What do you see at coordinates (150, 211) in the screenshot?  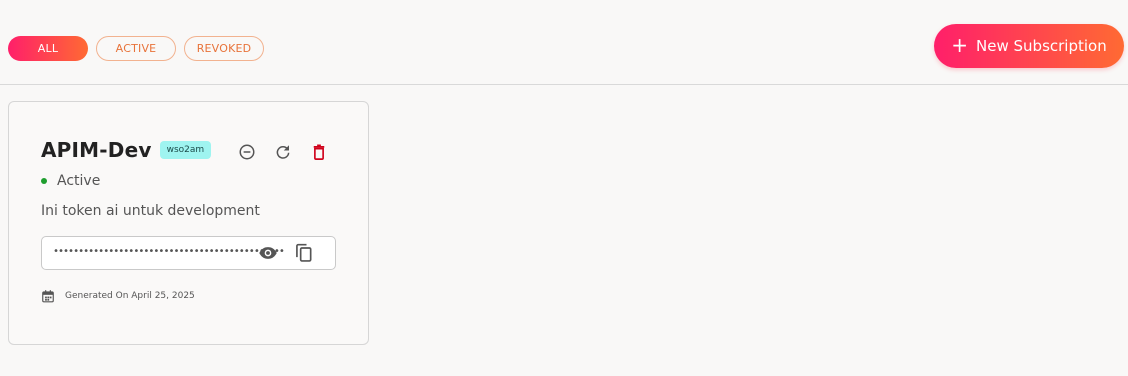 I see `subscription-description: Ini token ai untuk development` at bounding box center [150, 211].